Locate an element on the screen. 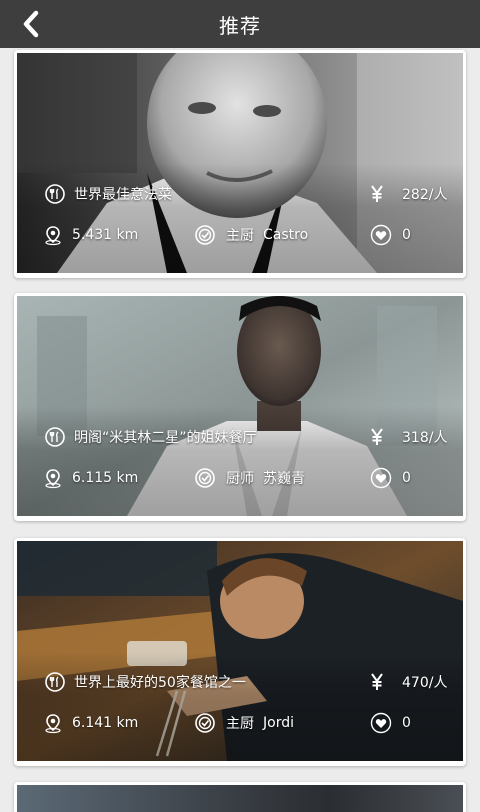 Image resolution: width=480 pixels, height=812 pixels. price: 282/人 is located at coordinates (425, 195).